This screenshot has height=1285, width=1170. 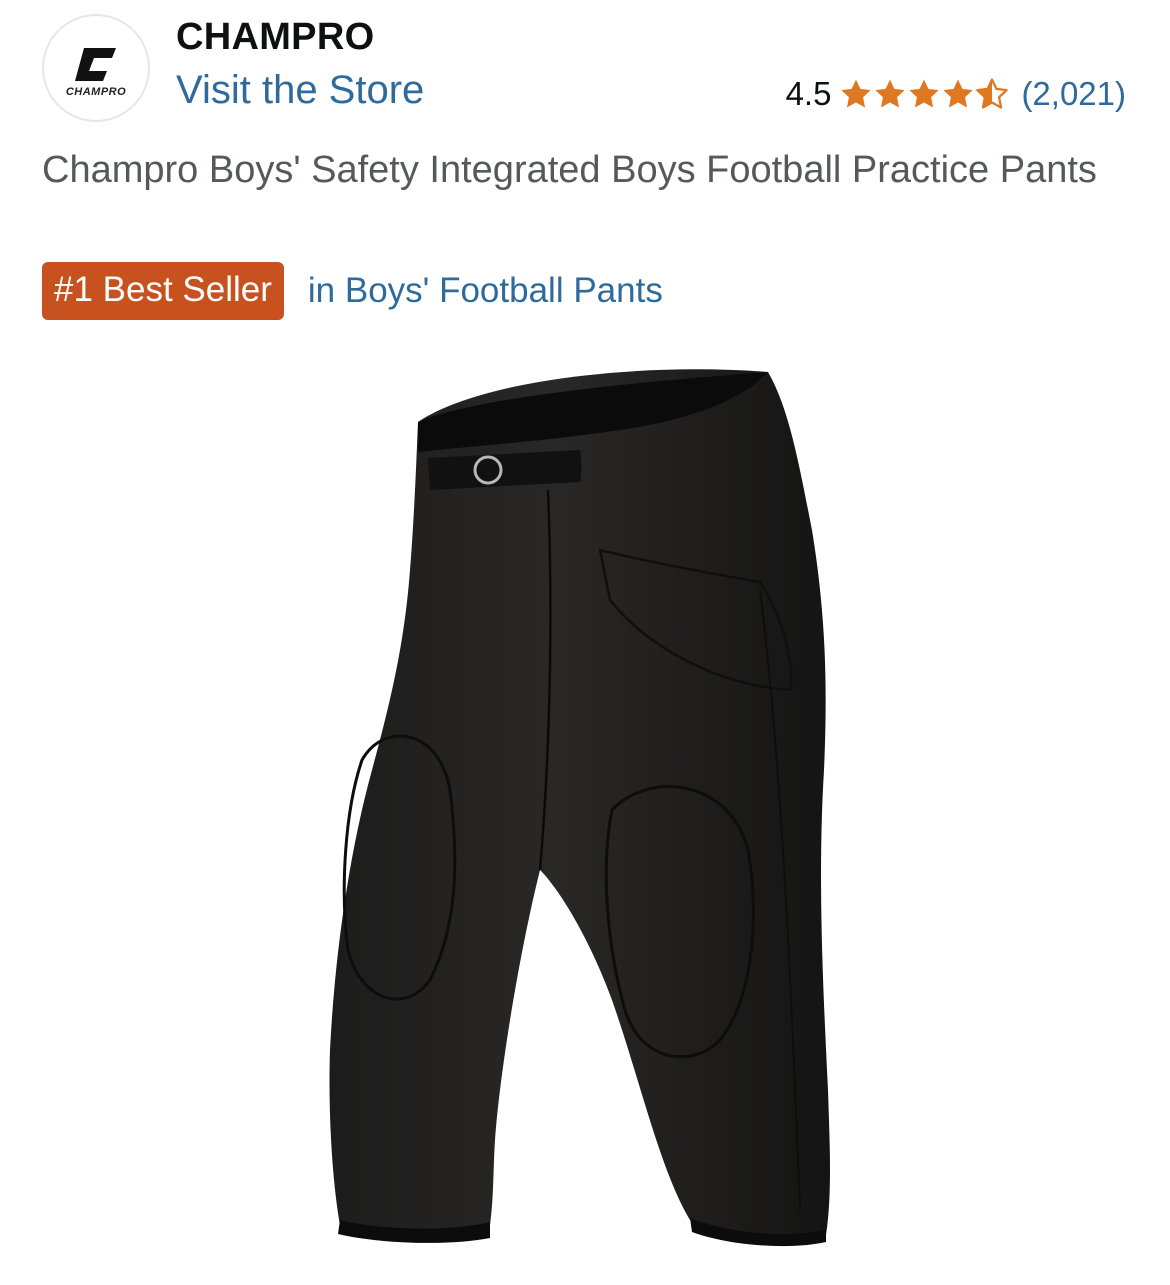 What do you see at coordinates (992, 93) in the screenshot?
I see `half-star-icon` at bounding box center [992, 93].